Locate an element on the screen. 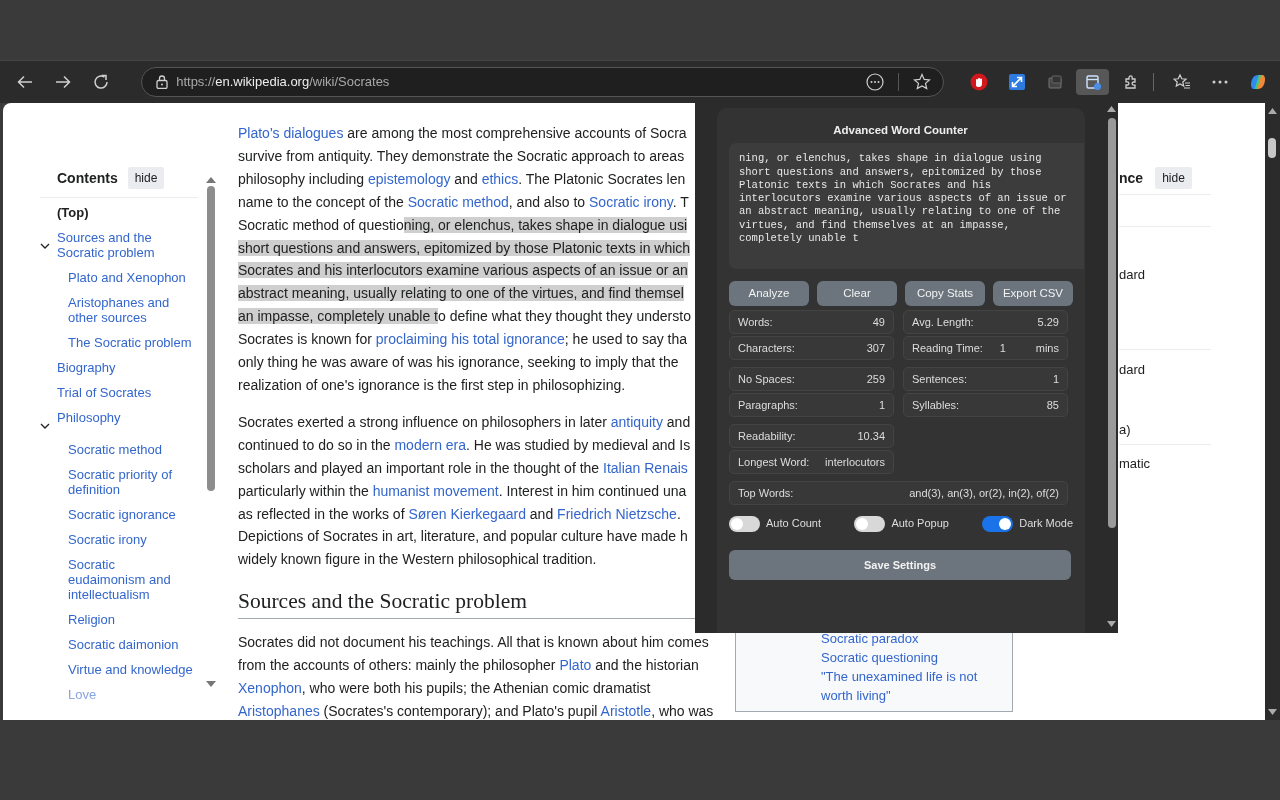 The image size is (1280, 800). stat-label: Avg. Length: is located at coordinates (943, 322).